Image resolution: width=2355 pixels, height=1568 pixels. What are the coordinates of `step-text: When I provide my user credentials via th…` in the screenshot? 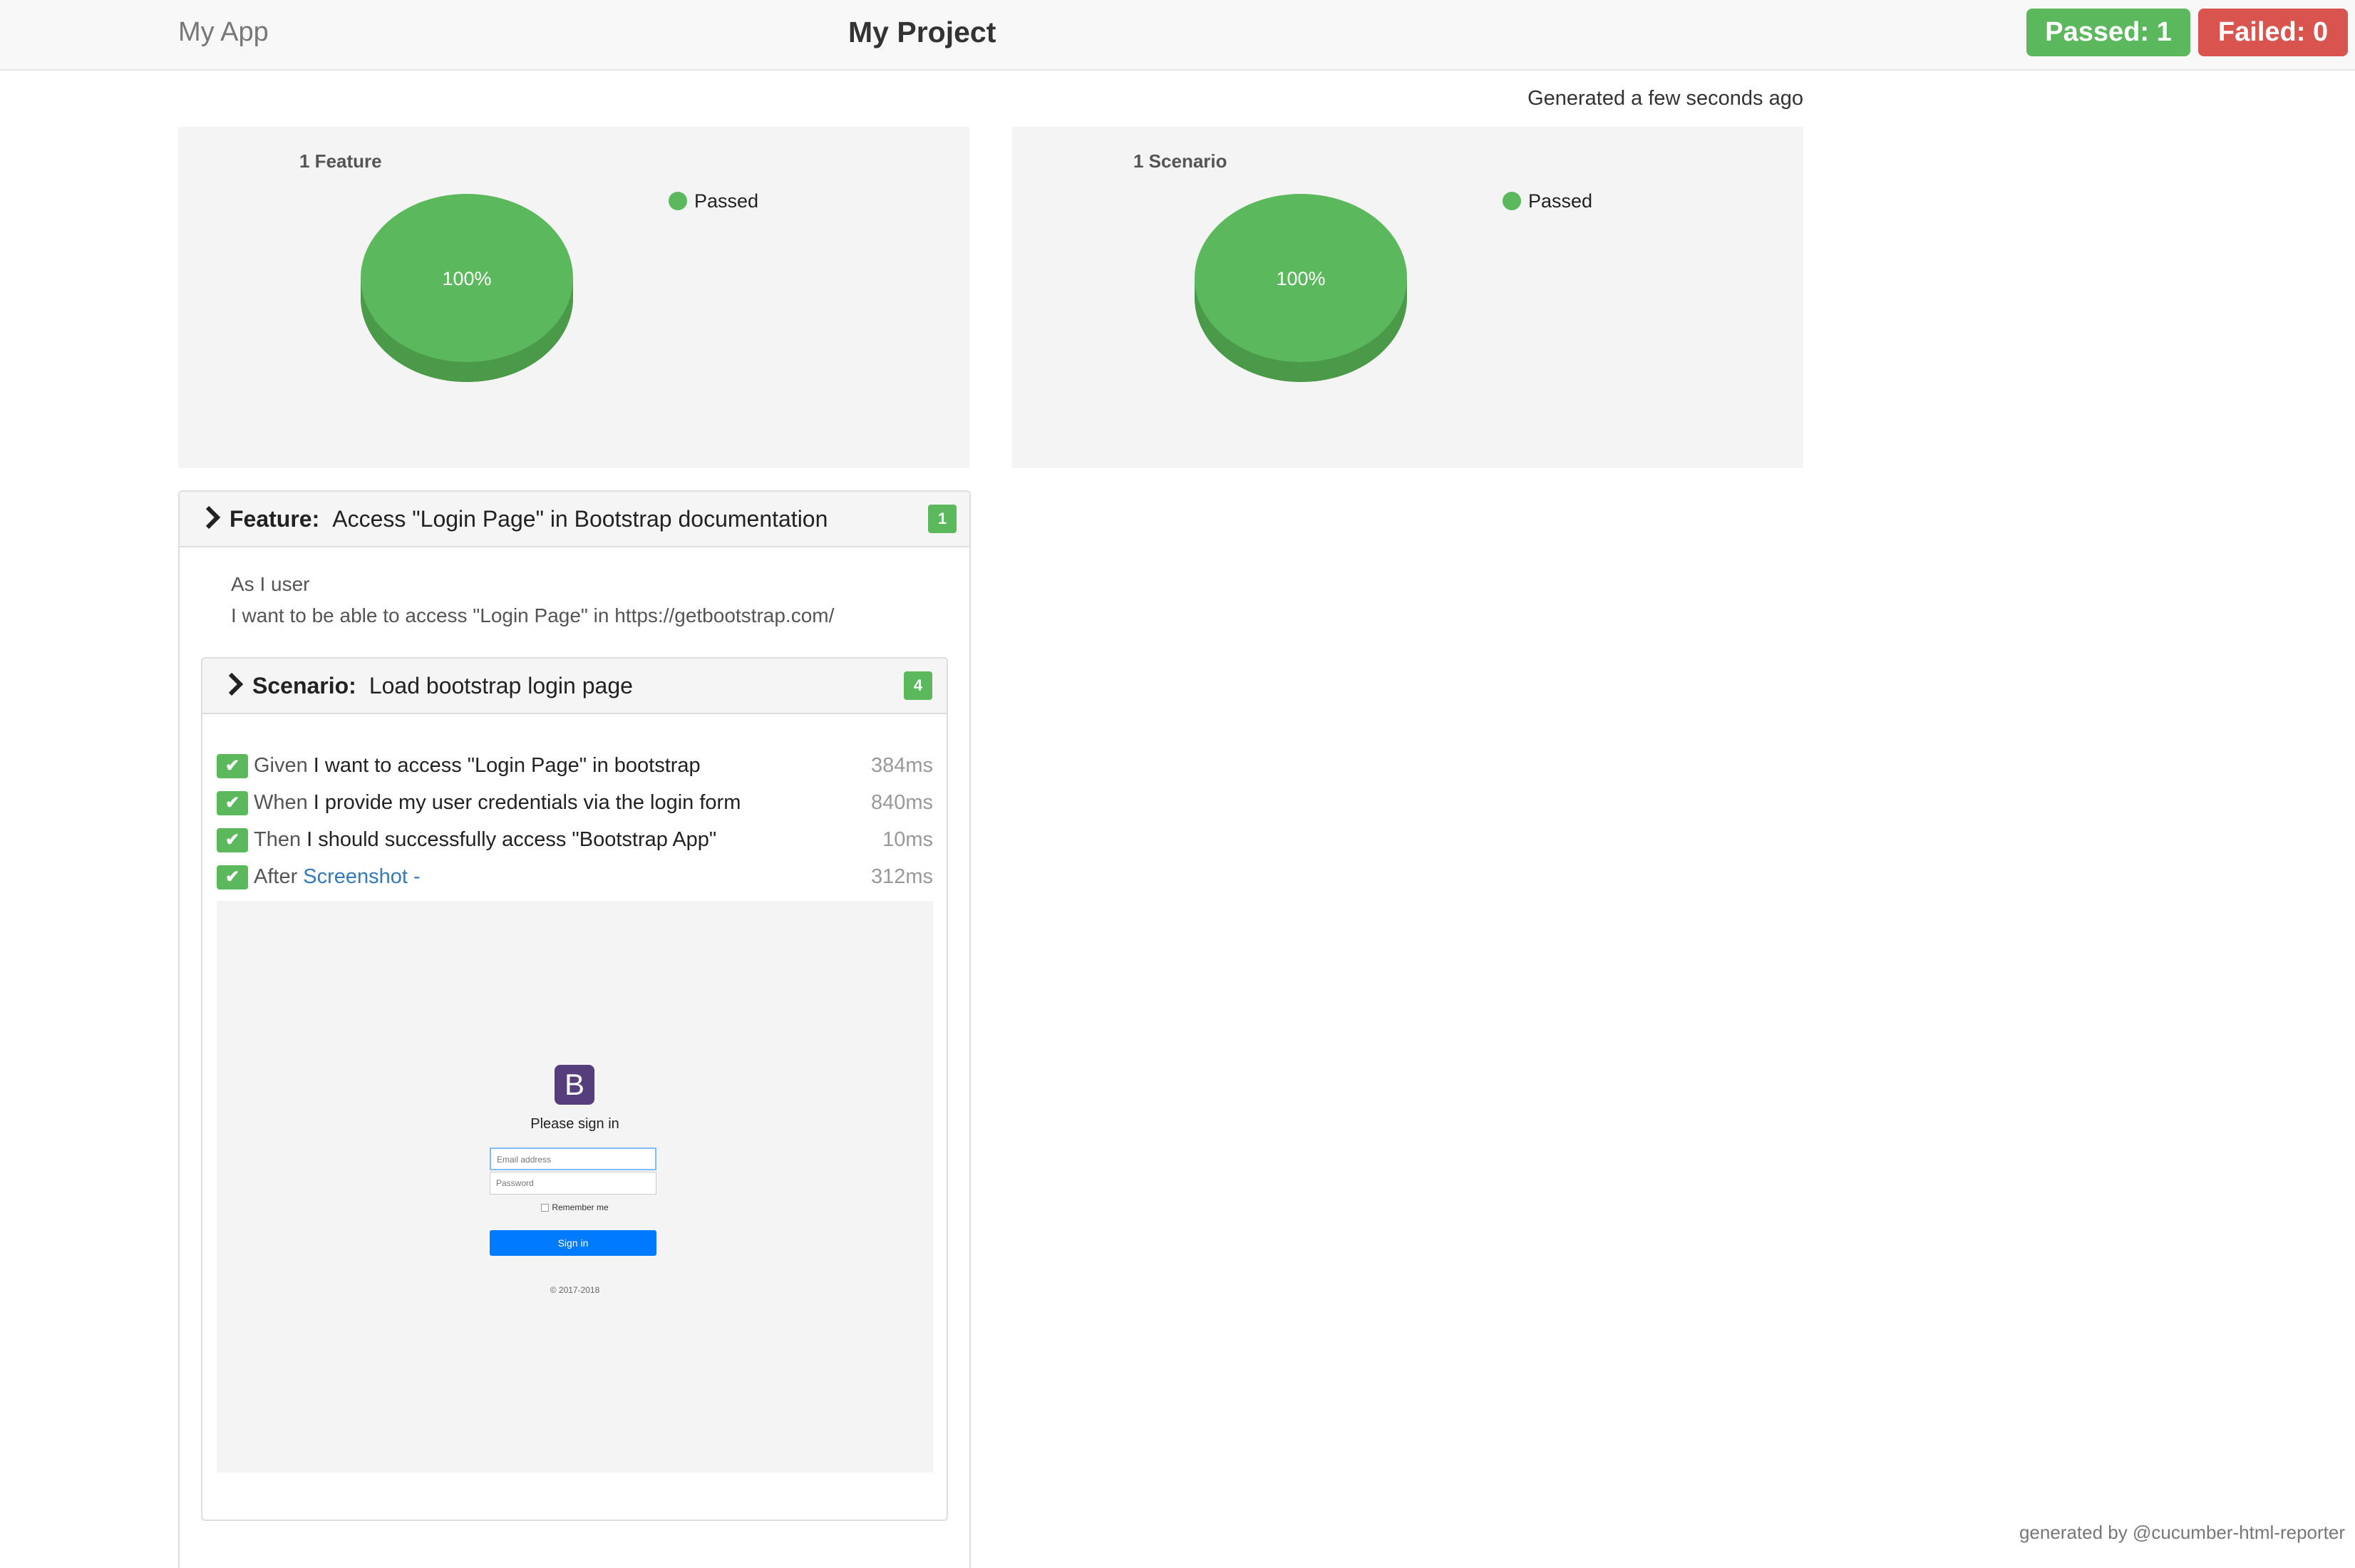 It's located at (497, 802).